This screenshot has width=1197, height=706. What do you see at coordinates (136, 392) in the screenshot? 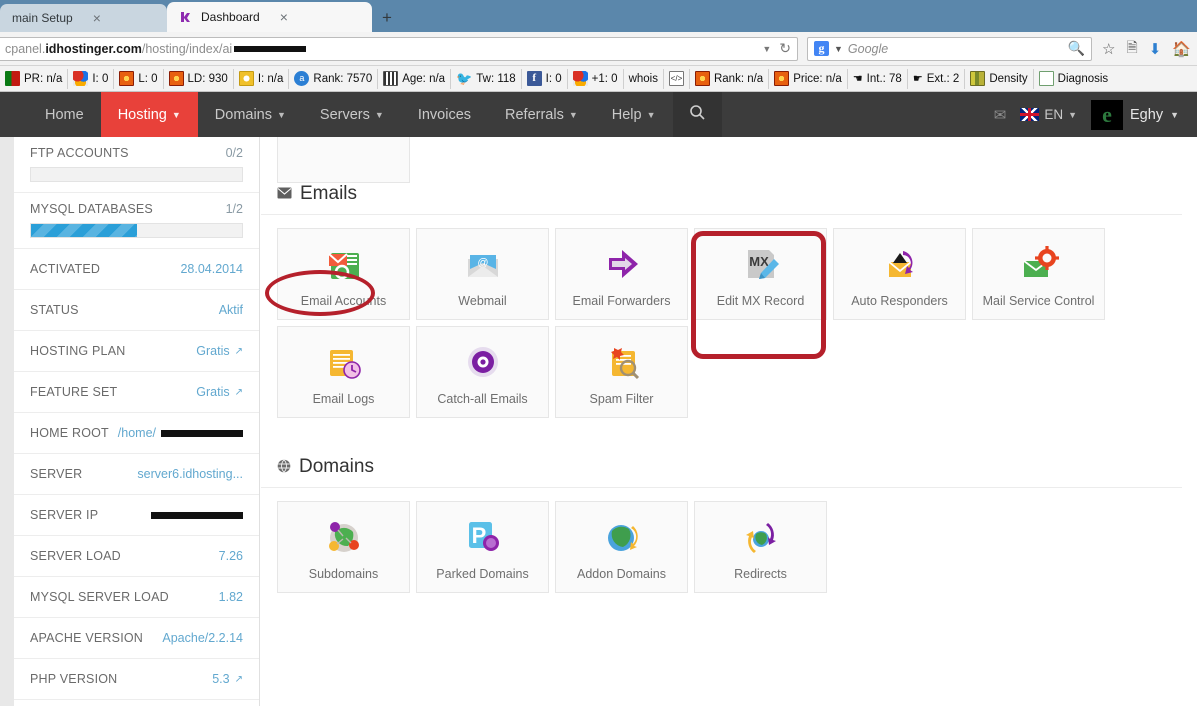
I see `sidebar-row-feature-set: FEATURE SET Gratis ↗` at bounding box center [136, 392].